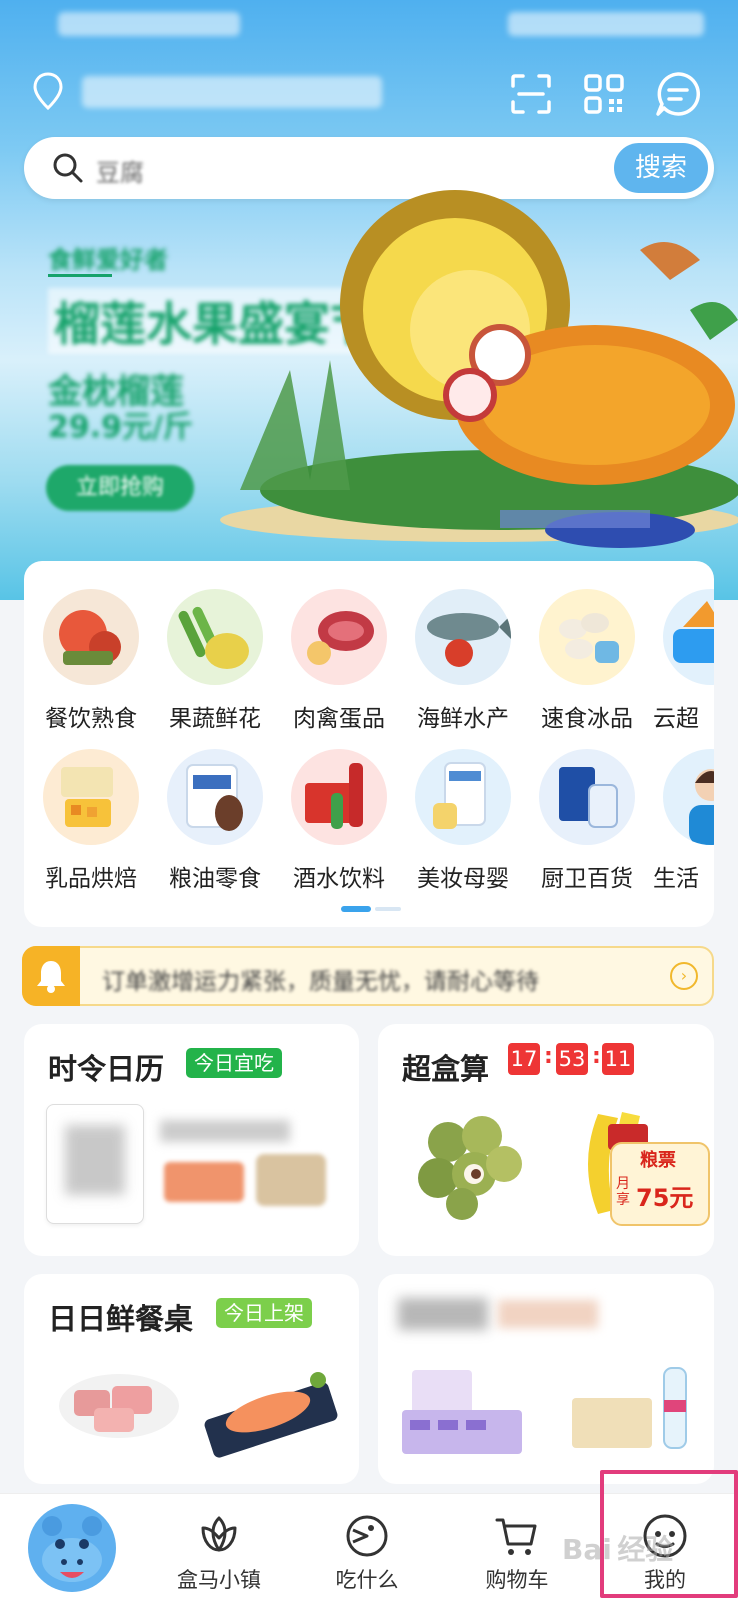  I want to click on category-item: 肉禽蛋品, so click(339, 661).